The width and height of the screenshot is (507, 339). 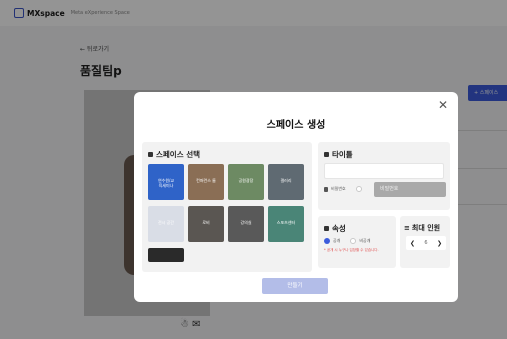 What do you see at coordinates (347, 241) in the screenshot?
I see `attribute-options: 공개 비공개` at bounding box center [347, 241].